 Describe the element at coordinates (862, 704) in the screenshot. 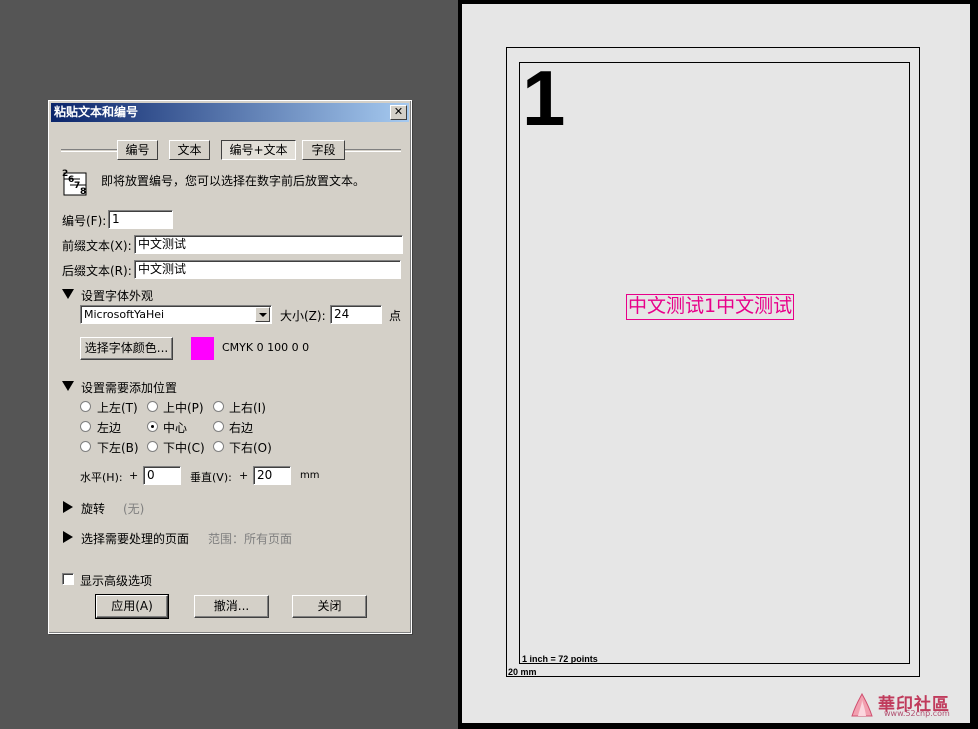

I see `watermark-mark-icon` at that location.